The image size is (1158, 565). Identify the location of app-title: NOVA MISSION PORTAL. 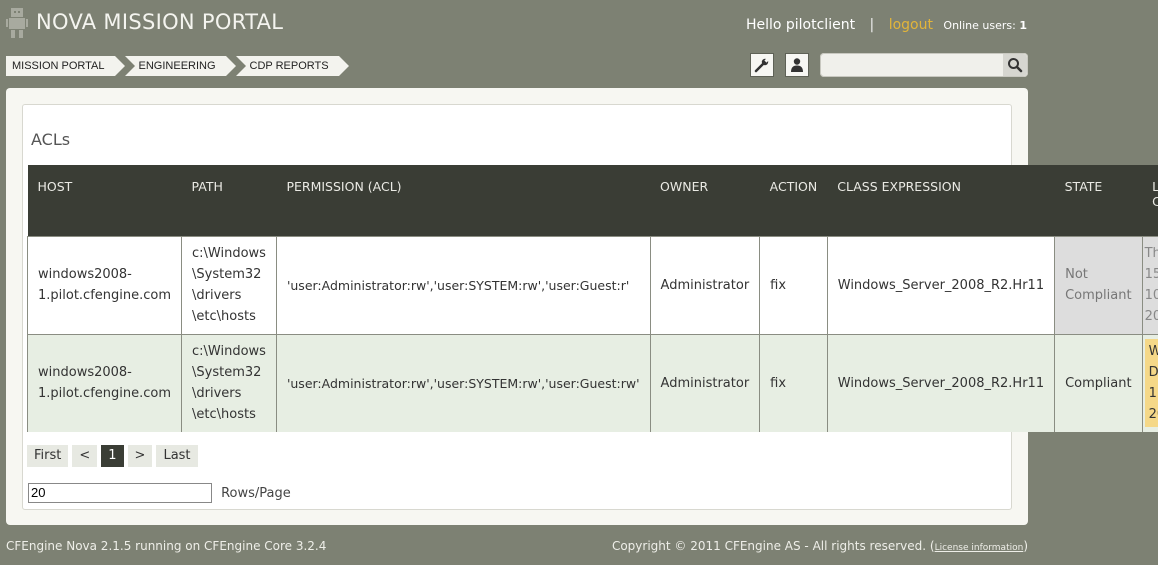
(160, 22).